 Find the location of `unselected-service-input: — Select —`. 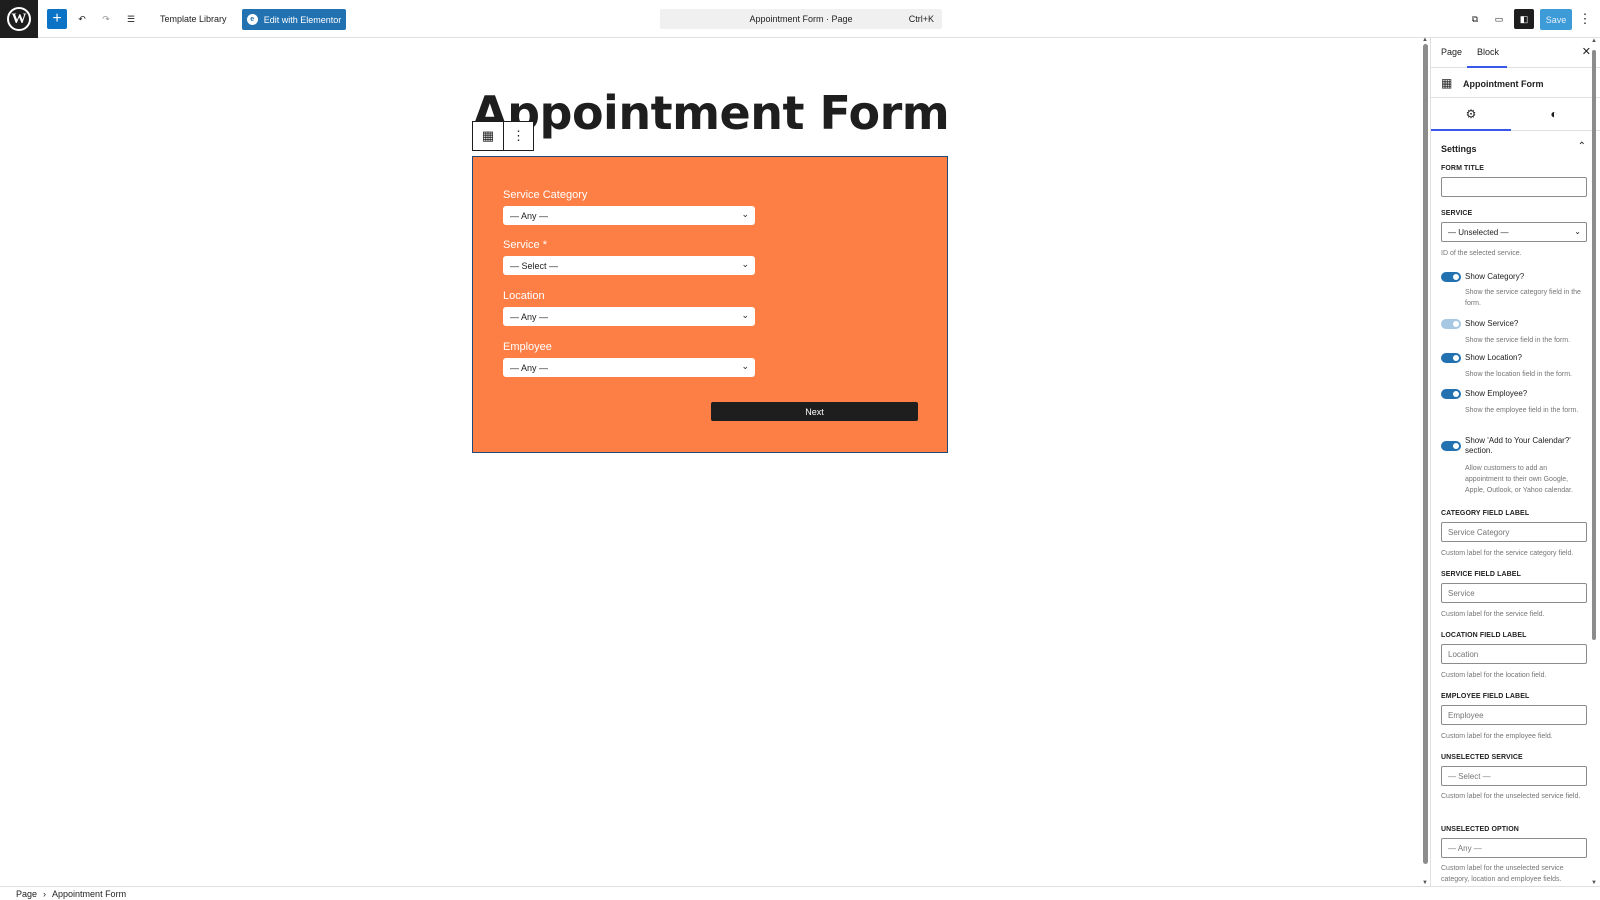

unselected-service-input: — Select — is located at coordinates (1514, 776).